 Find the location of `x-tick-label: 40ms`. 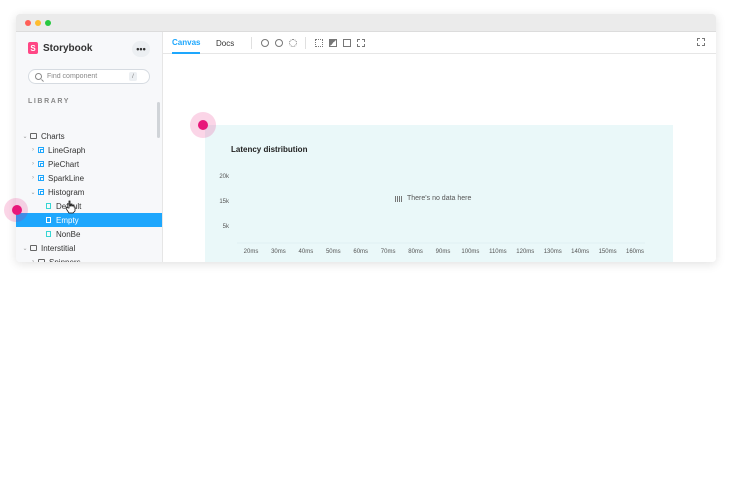

x-tick-label: 40ms is located at coordinates (306, 252).